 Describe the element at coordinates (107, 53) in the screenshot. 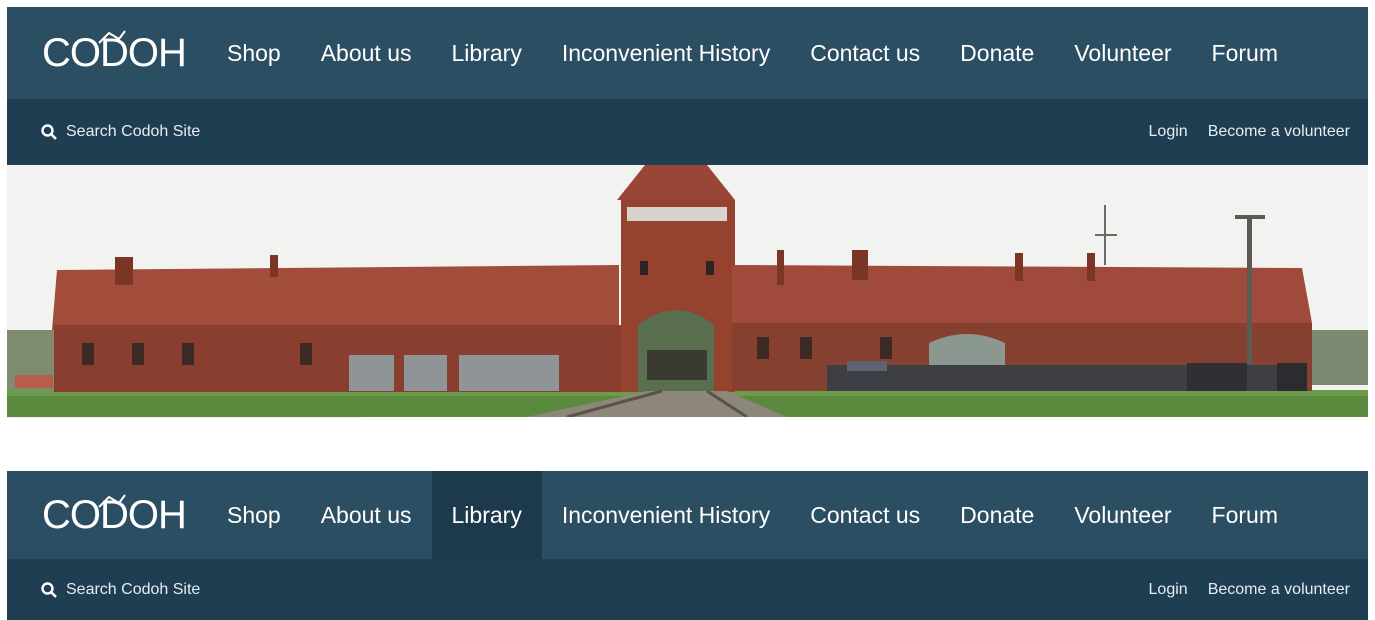

I see `site-logo: CODOH` at that location.